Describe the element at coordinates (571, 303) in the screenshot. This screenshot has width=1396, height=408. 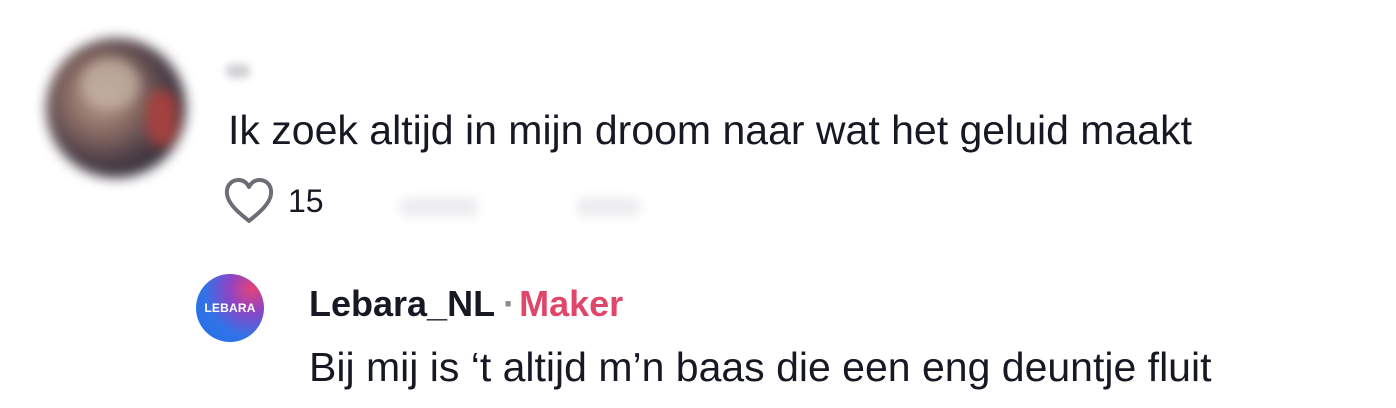
I see `creator-badge: Maker` at that location.